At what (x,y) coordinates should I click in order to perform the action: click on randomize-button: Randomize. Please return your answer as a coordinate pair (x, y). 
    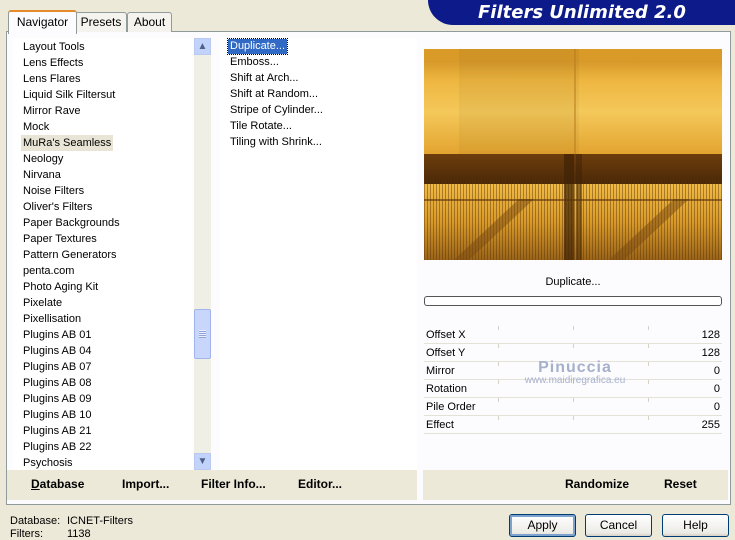
    Looking at the image, I should click on (597, 484).